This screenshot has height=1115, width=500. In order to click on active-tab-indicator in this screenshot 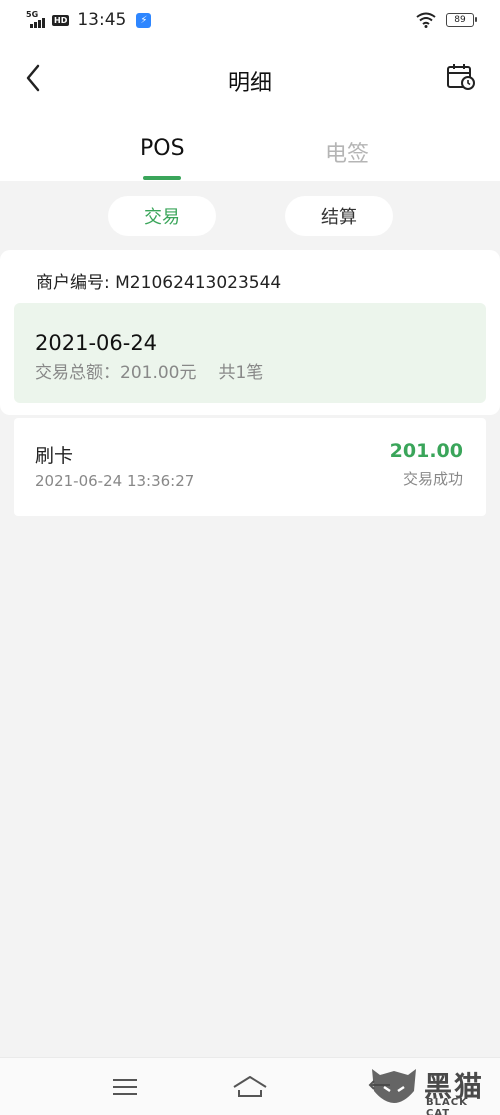, I will do `click(162, 178)`.